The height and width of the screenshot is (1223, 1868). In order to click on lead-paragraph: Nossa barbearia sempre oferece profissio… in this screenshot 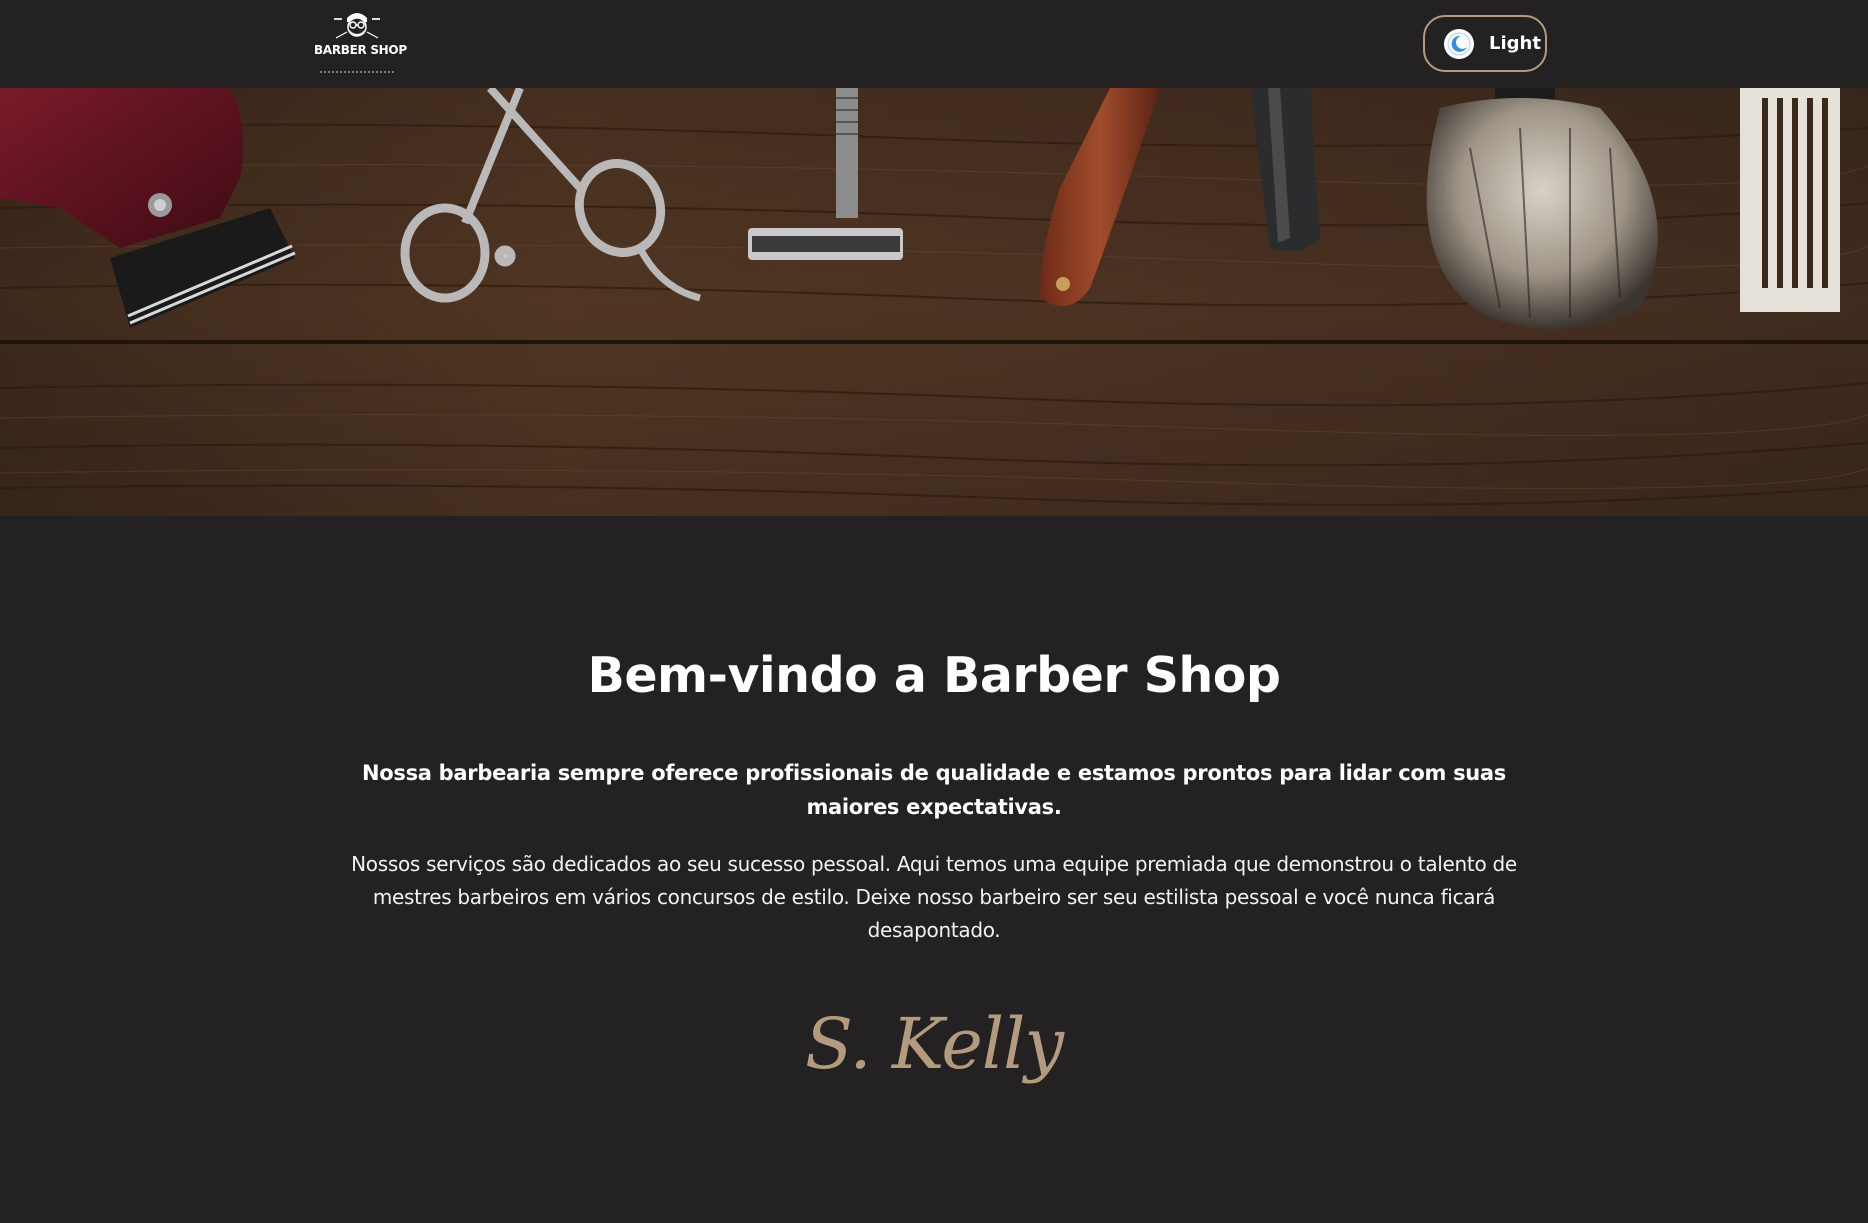, I will do `click(934, 790)`.